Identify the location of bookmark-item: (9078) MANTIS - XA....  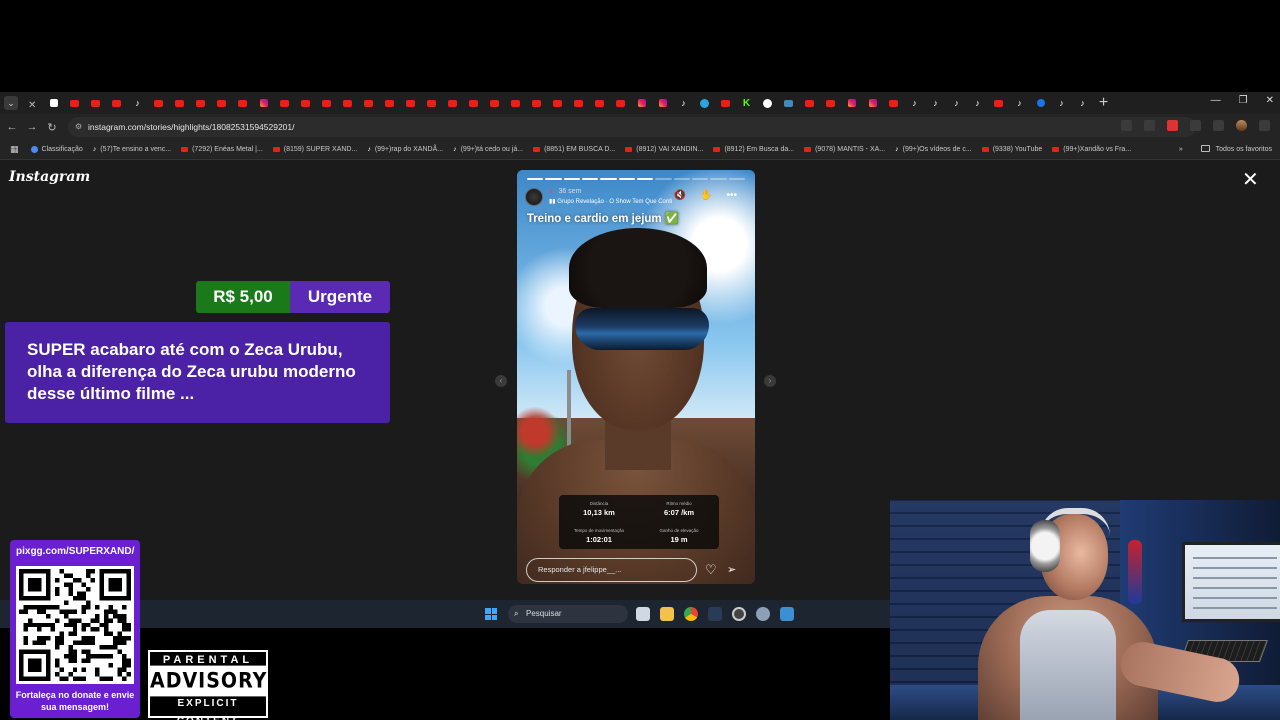
(844, 149).